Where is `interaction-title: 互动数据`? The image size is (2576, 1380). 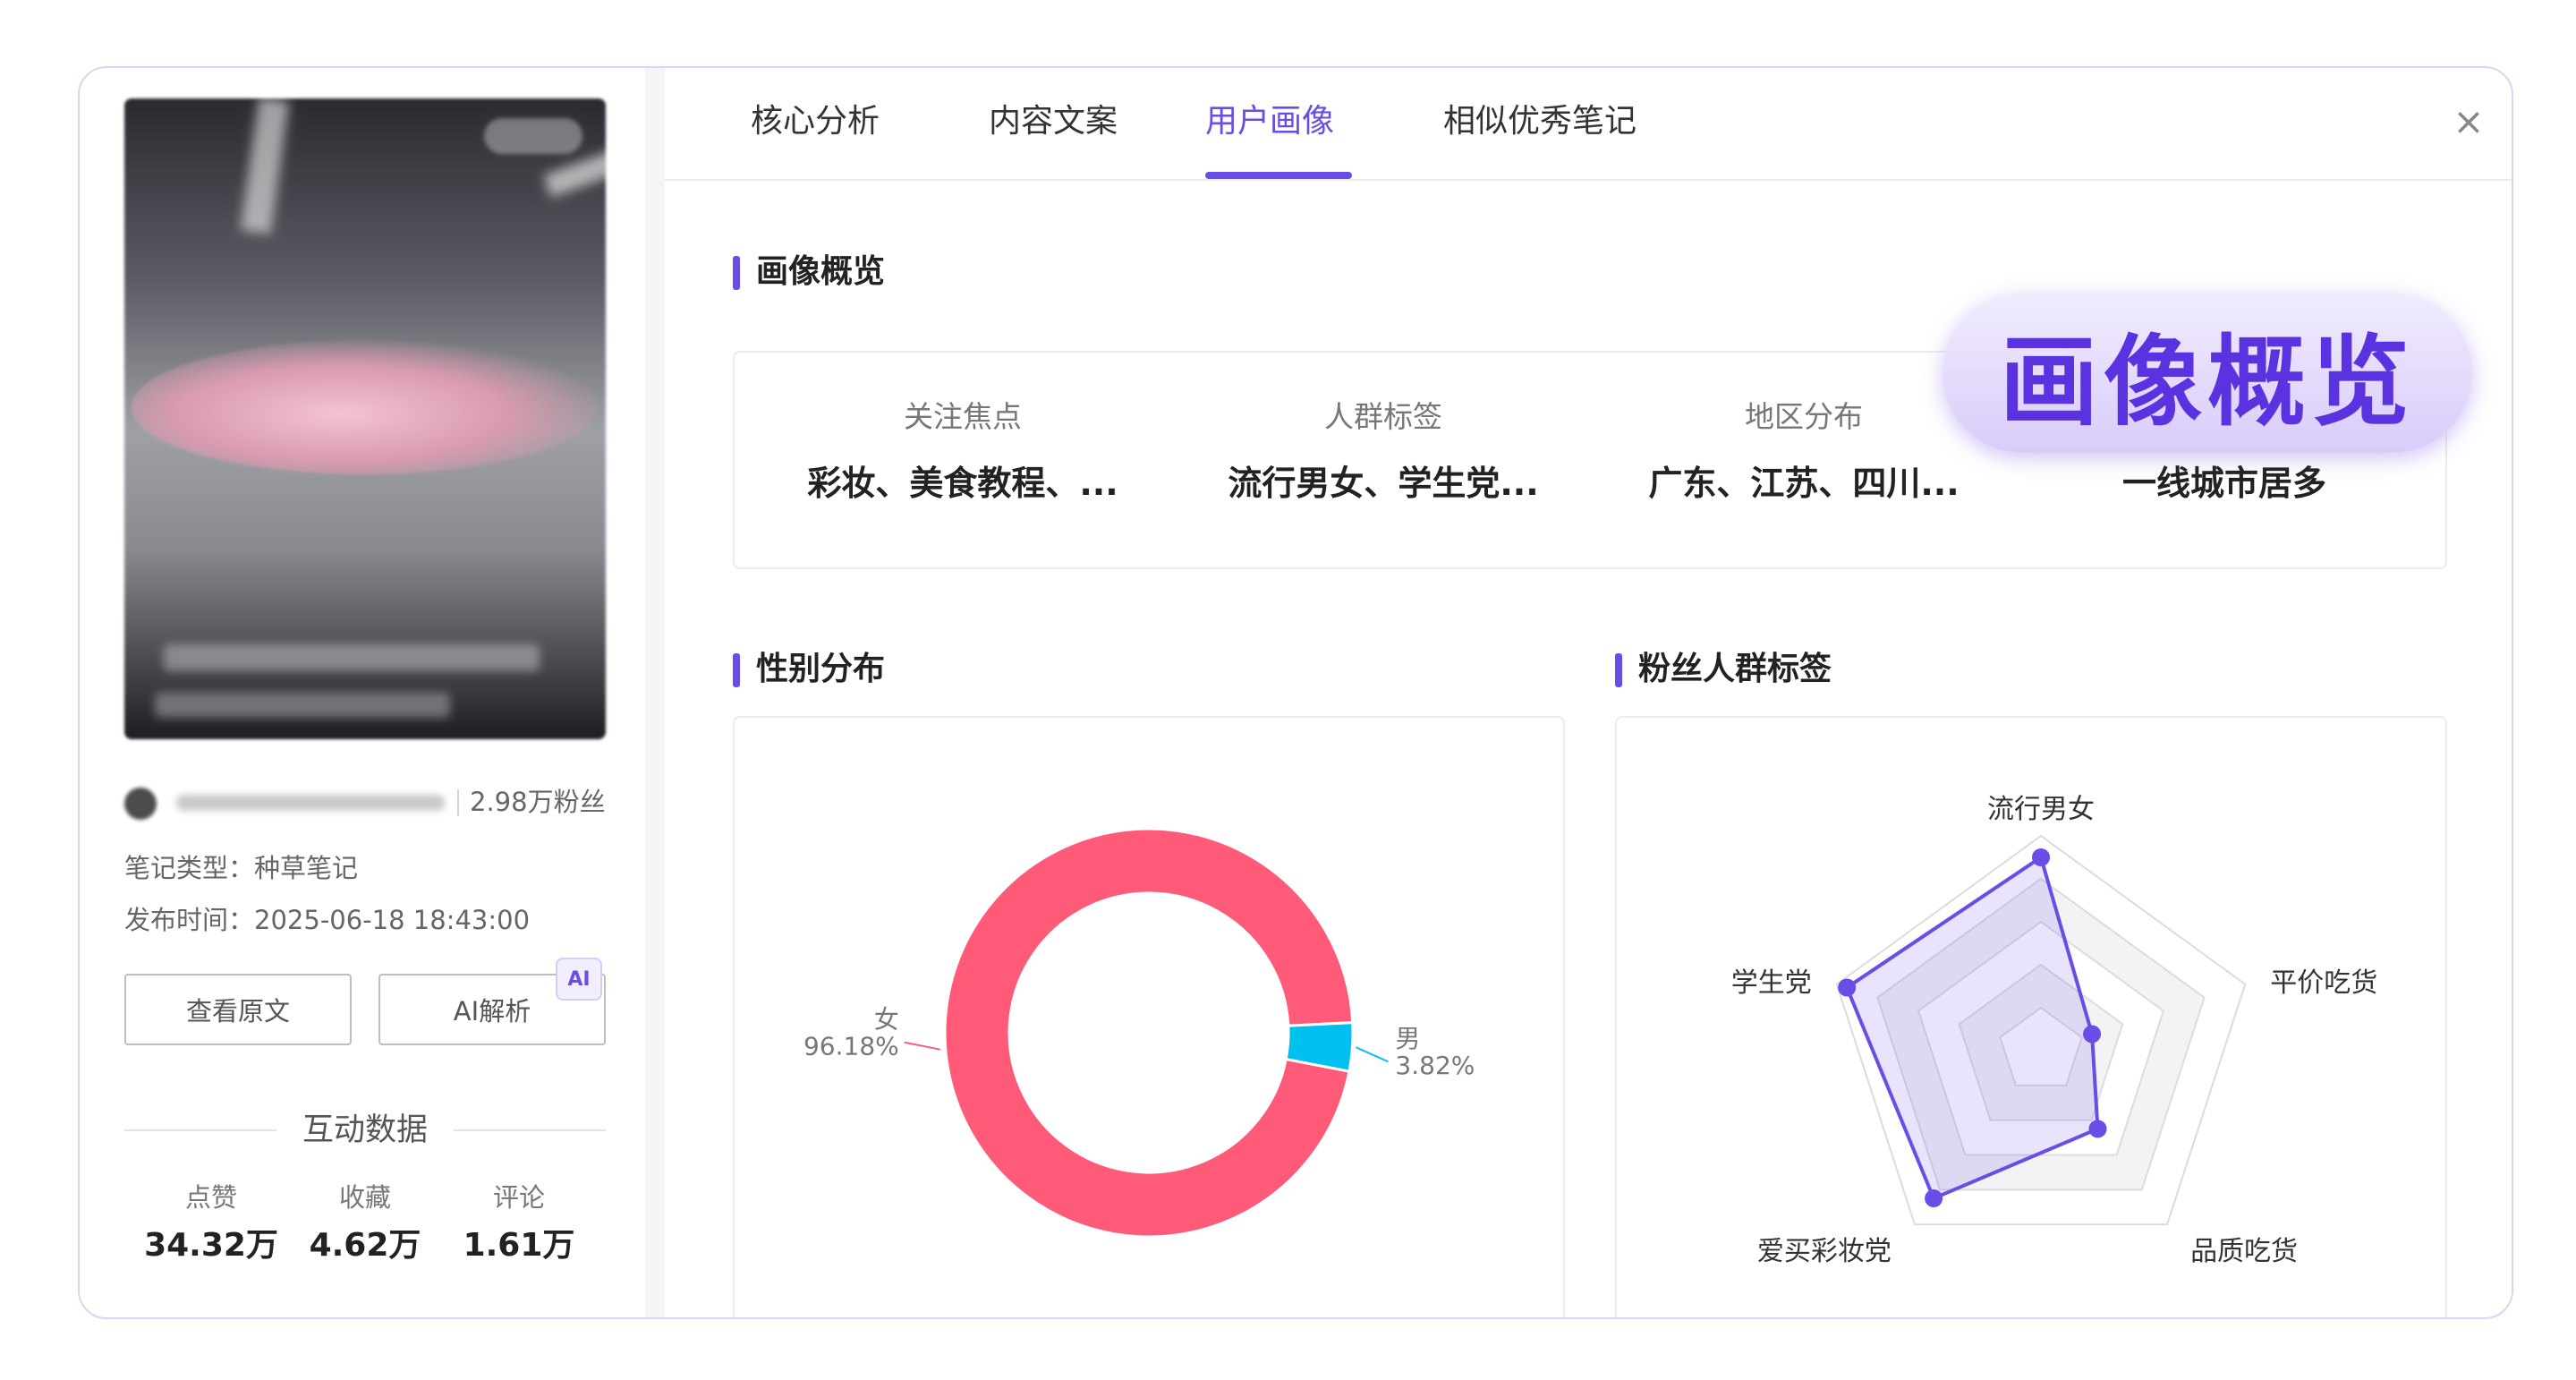 interaction-title: 互动数据 is located at coordinates (365, 1130).